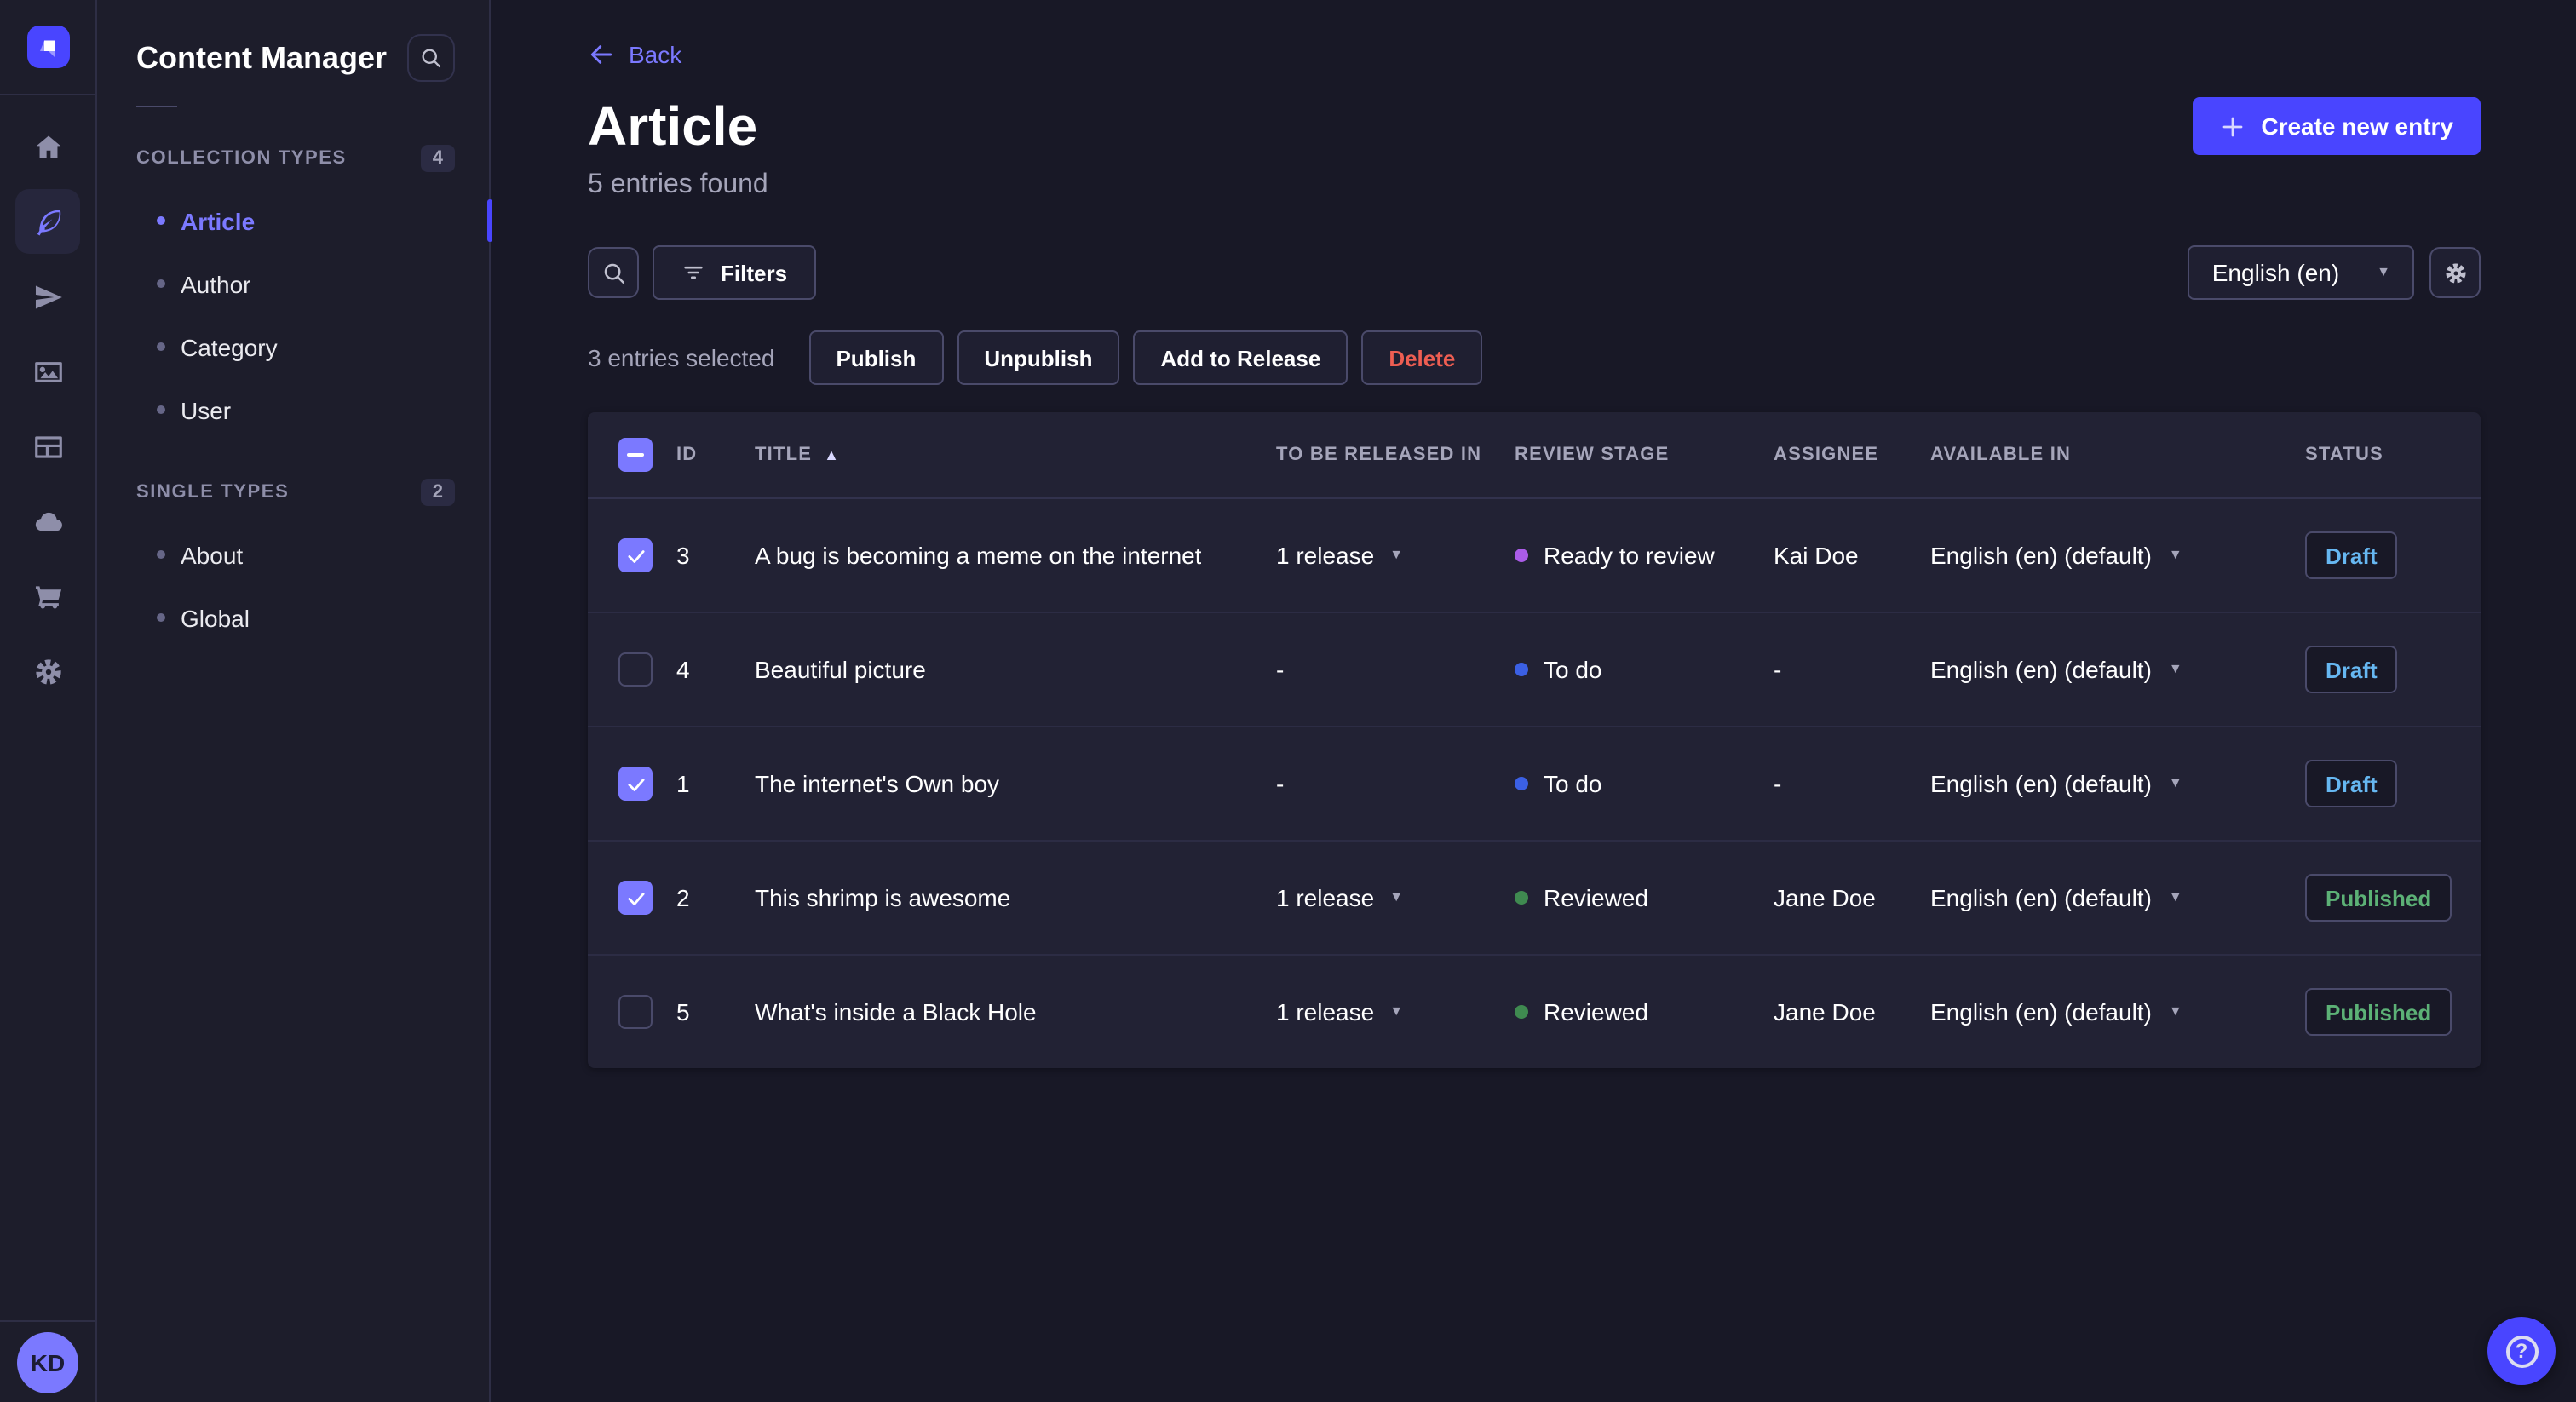  Describe the element at coordinates (636, 455) in the screenshot. I see `select-all-checkbox` at that location.